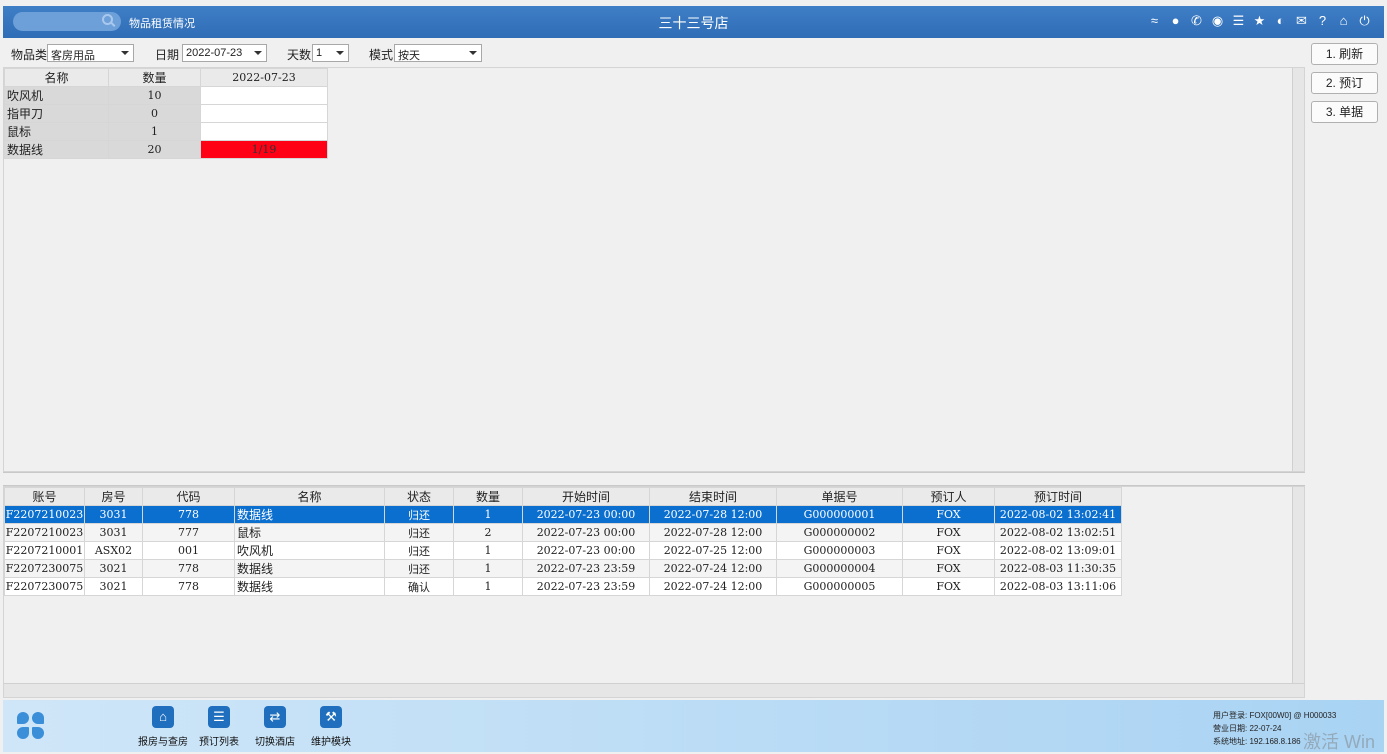 This screenshot has height=754, width=1387. I want to click on column-header: 房号, so click(113, 496).